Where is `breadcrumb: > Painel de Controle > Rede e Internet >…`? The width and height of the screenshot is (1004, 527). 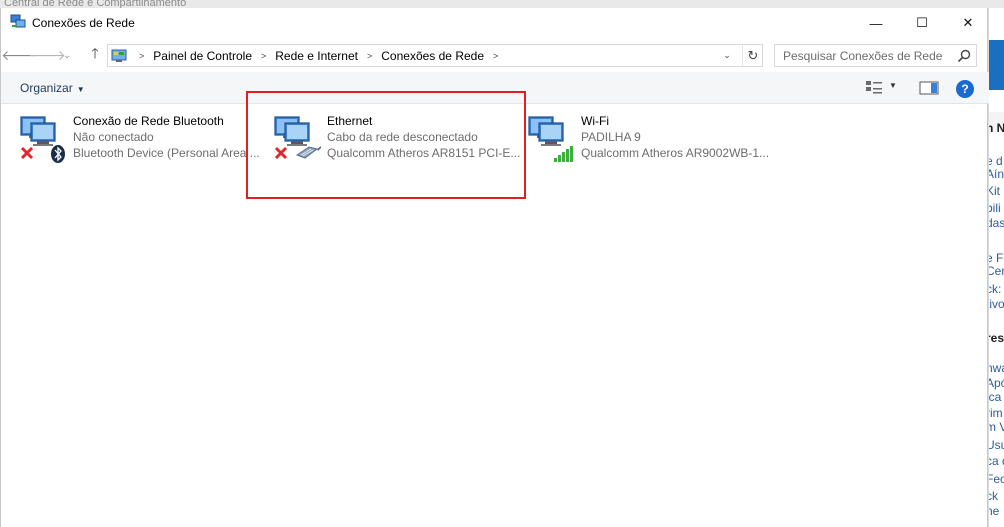
breadcrumb: > Painel de Controle > Rede e Internet >… is located at coordinates (318, 55).